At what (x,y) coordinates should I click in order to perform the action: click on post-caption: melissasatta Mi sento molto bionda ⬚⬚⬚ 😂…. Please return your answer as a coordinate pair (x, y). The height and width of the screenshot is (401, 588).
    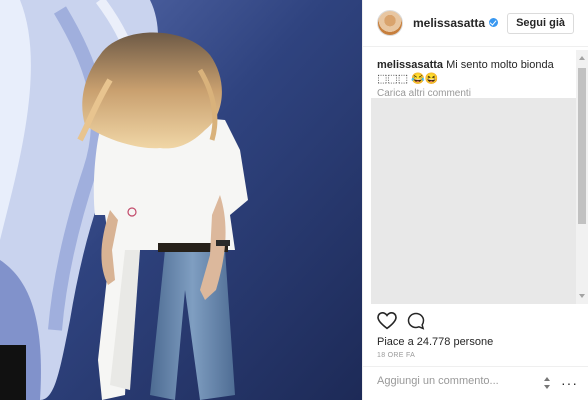
    Looking at the image, I should click on (476, 72).